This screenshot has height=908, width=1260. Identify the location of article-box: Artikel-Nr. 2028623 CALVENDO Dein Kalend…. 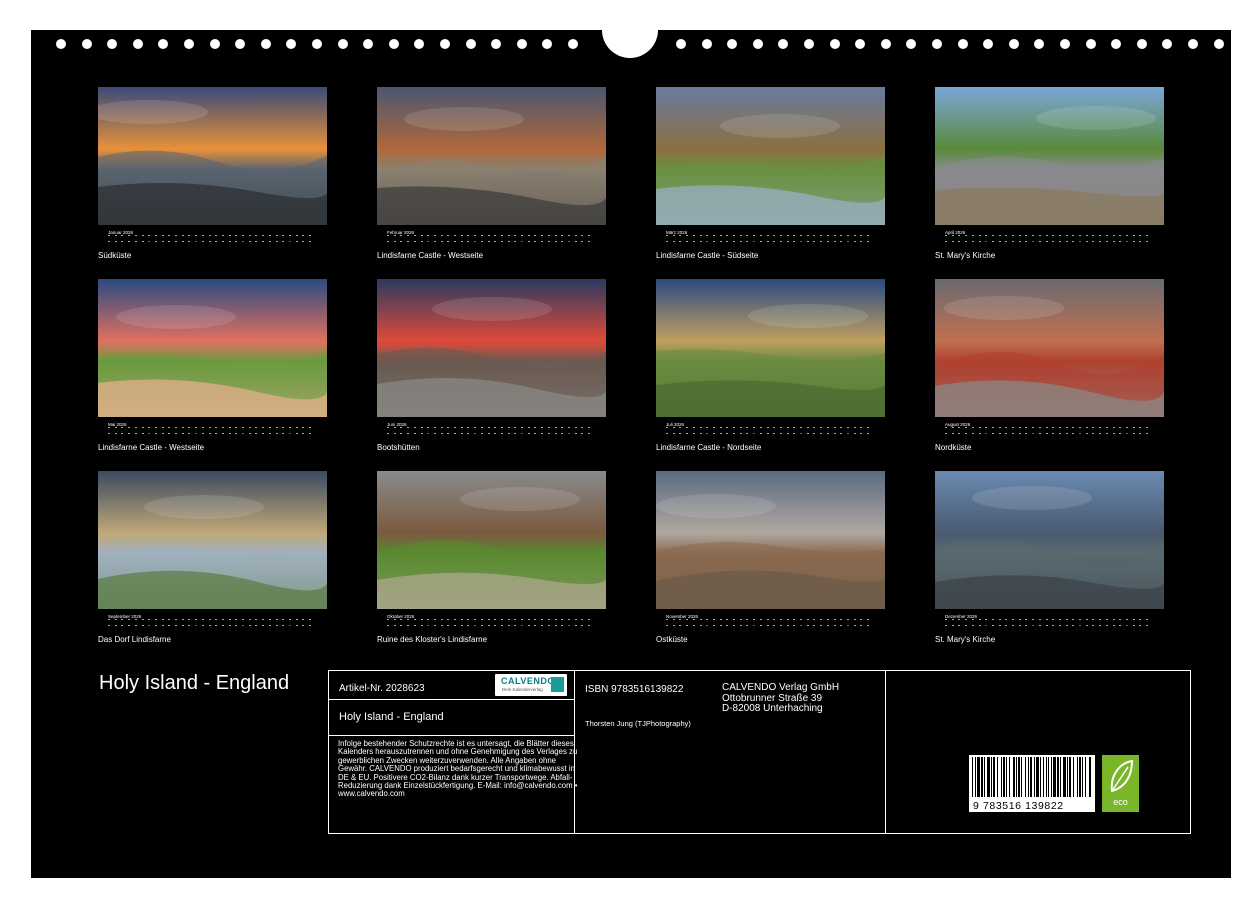
(451, 685).